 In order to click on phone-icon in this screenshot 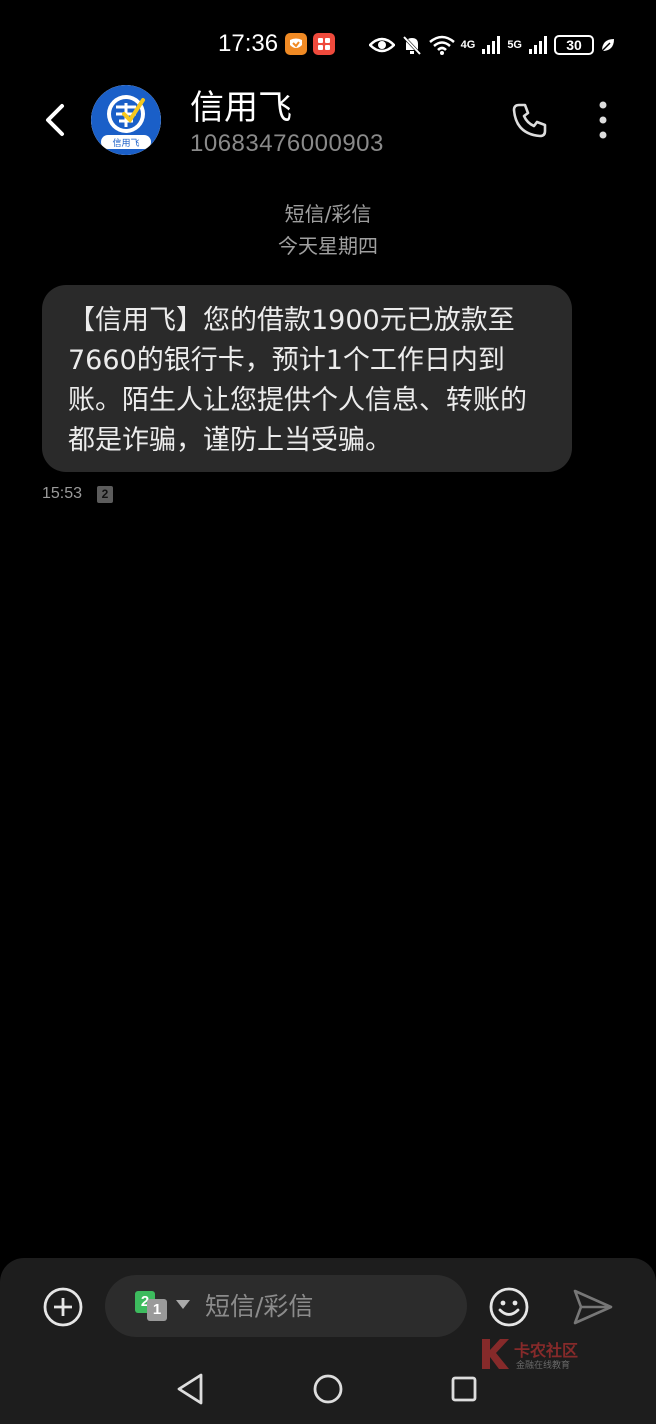, I will do `click(529, 120)`.